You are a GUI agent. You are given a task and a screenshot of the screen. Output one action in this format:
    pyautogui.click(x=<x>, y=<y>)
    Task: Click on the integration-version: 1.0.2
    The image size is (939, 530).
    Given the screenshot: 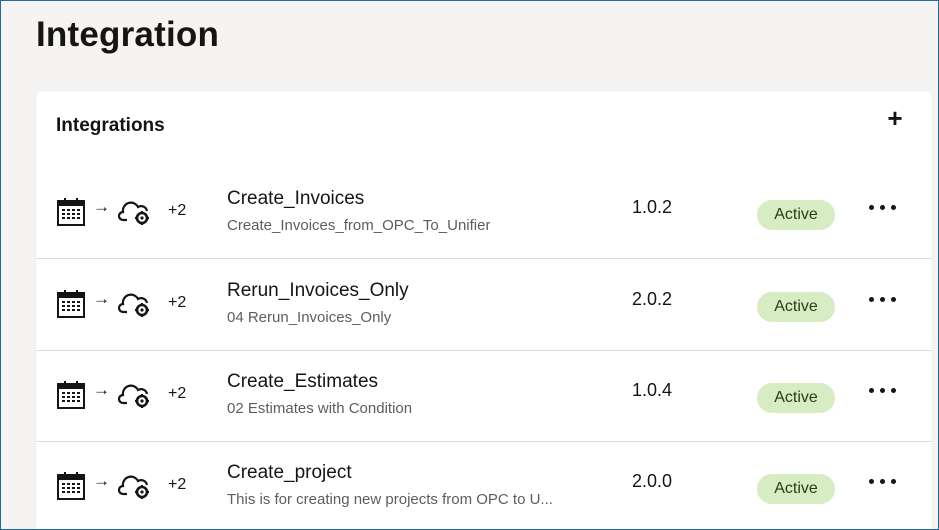 What is the action you would take?
    pyautogui.click(x=652, y=207)
    